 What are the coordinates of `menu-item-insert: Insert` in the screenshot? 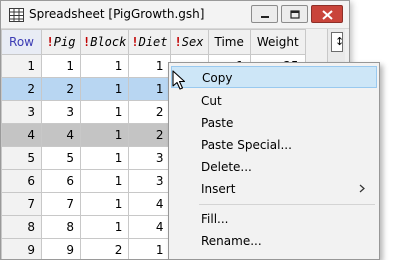 It's located at (274, 189).